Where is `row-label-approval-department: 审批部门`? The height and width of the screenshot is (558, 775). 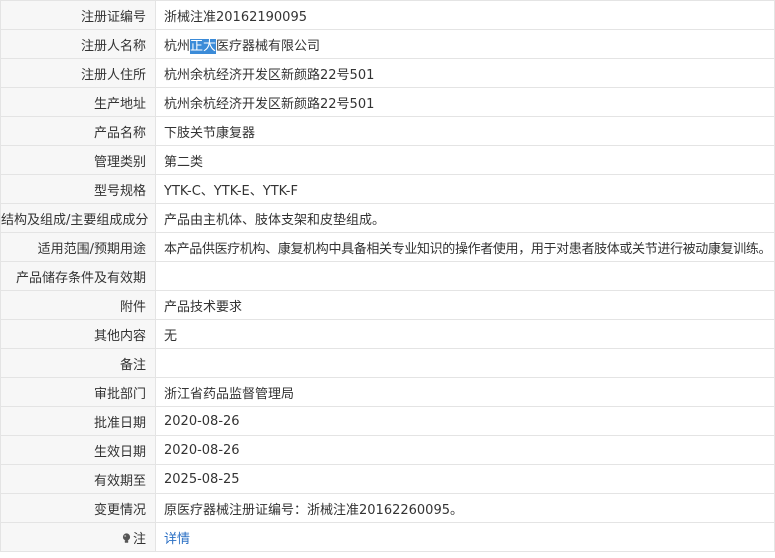 row-label-approval-department: 审批部门 is located at coordinates (78, 392).